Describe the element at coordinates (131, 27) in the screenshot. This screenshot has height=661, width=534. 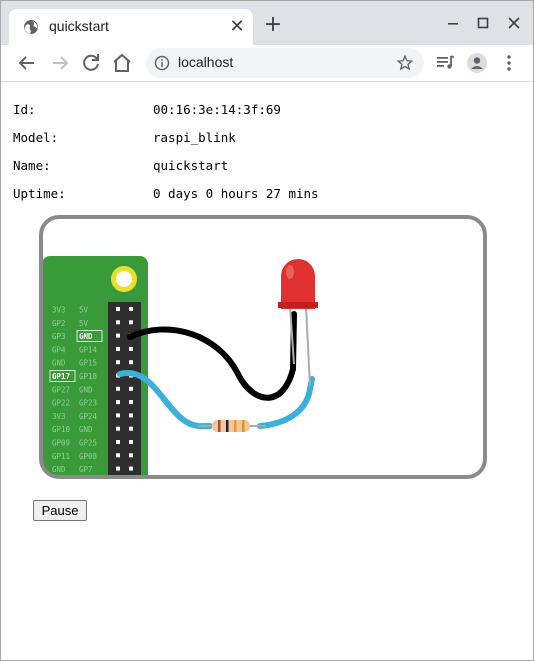
I see `tab-quickstart: quickstart ✕` at that location.